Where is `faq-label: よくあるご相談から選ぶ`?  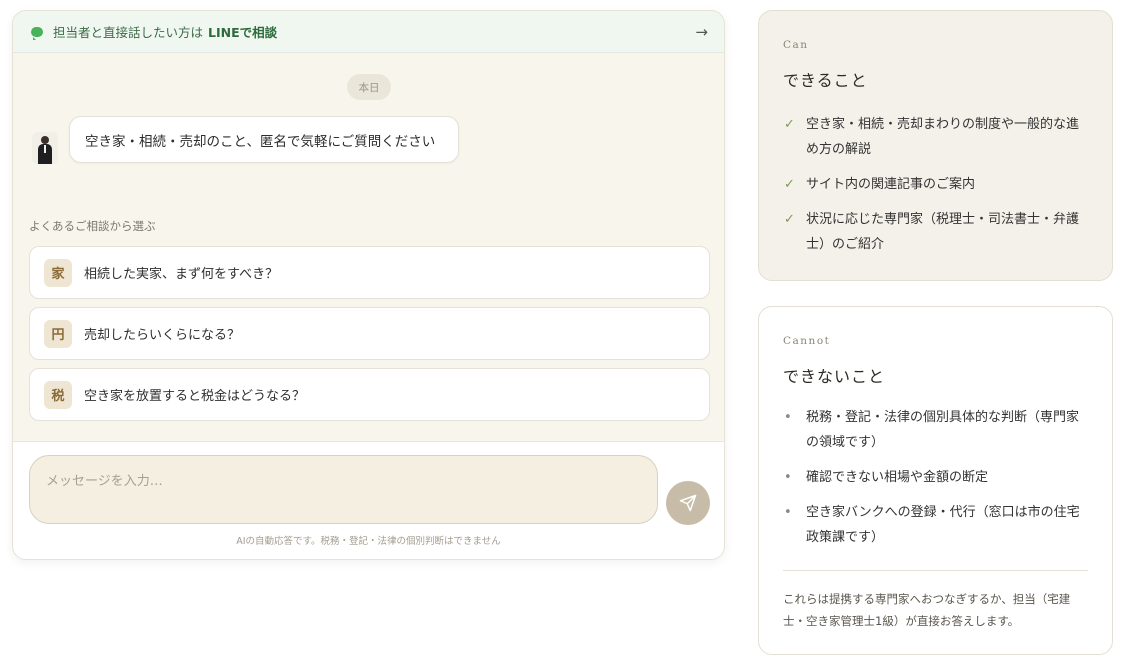 faq-label: よくあるご相談から選ぶ is located at coordinates (92, 226).